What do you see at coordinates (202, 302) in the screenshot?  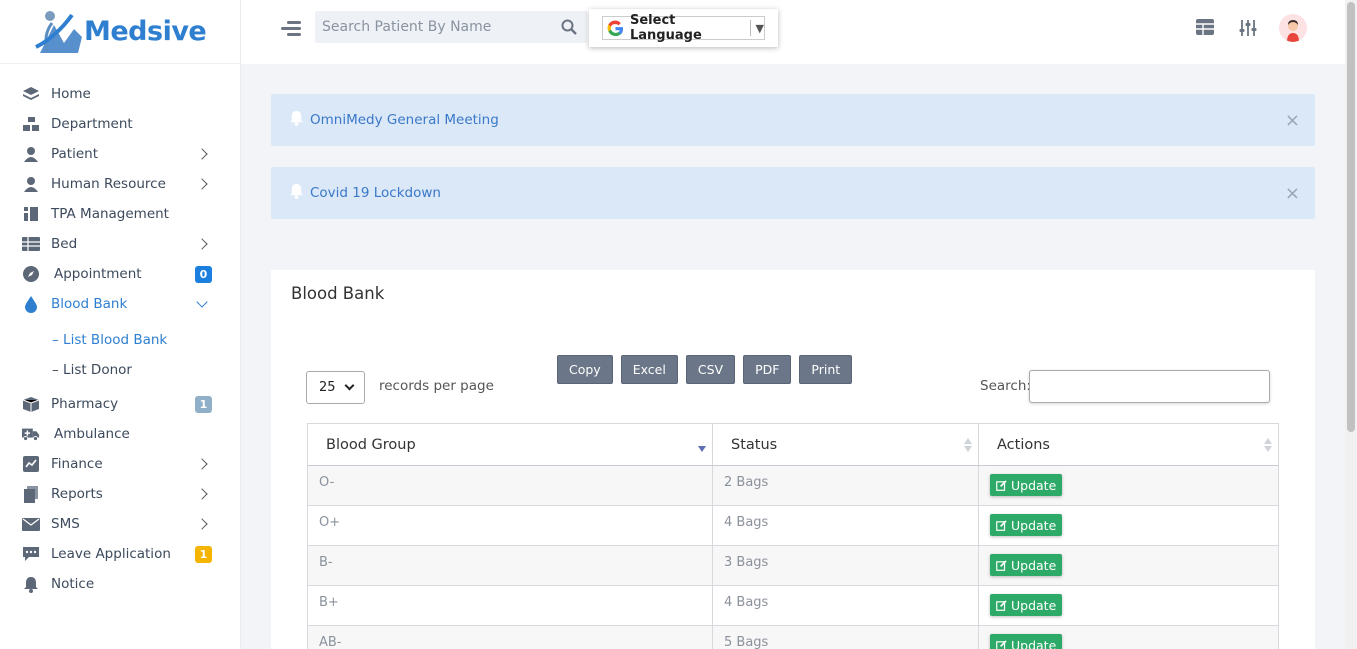 I see `chevron-down-icon` at bounding box center [202, 302].